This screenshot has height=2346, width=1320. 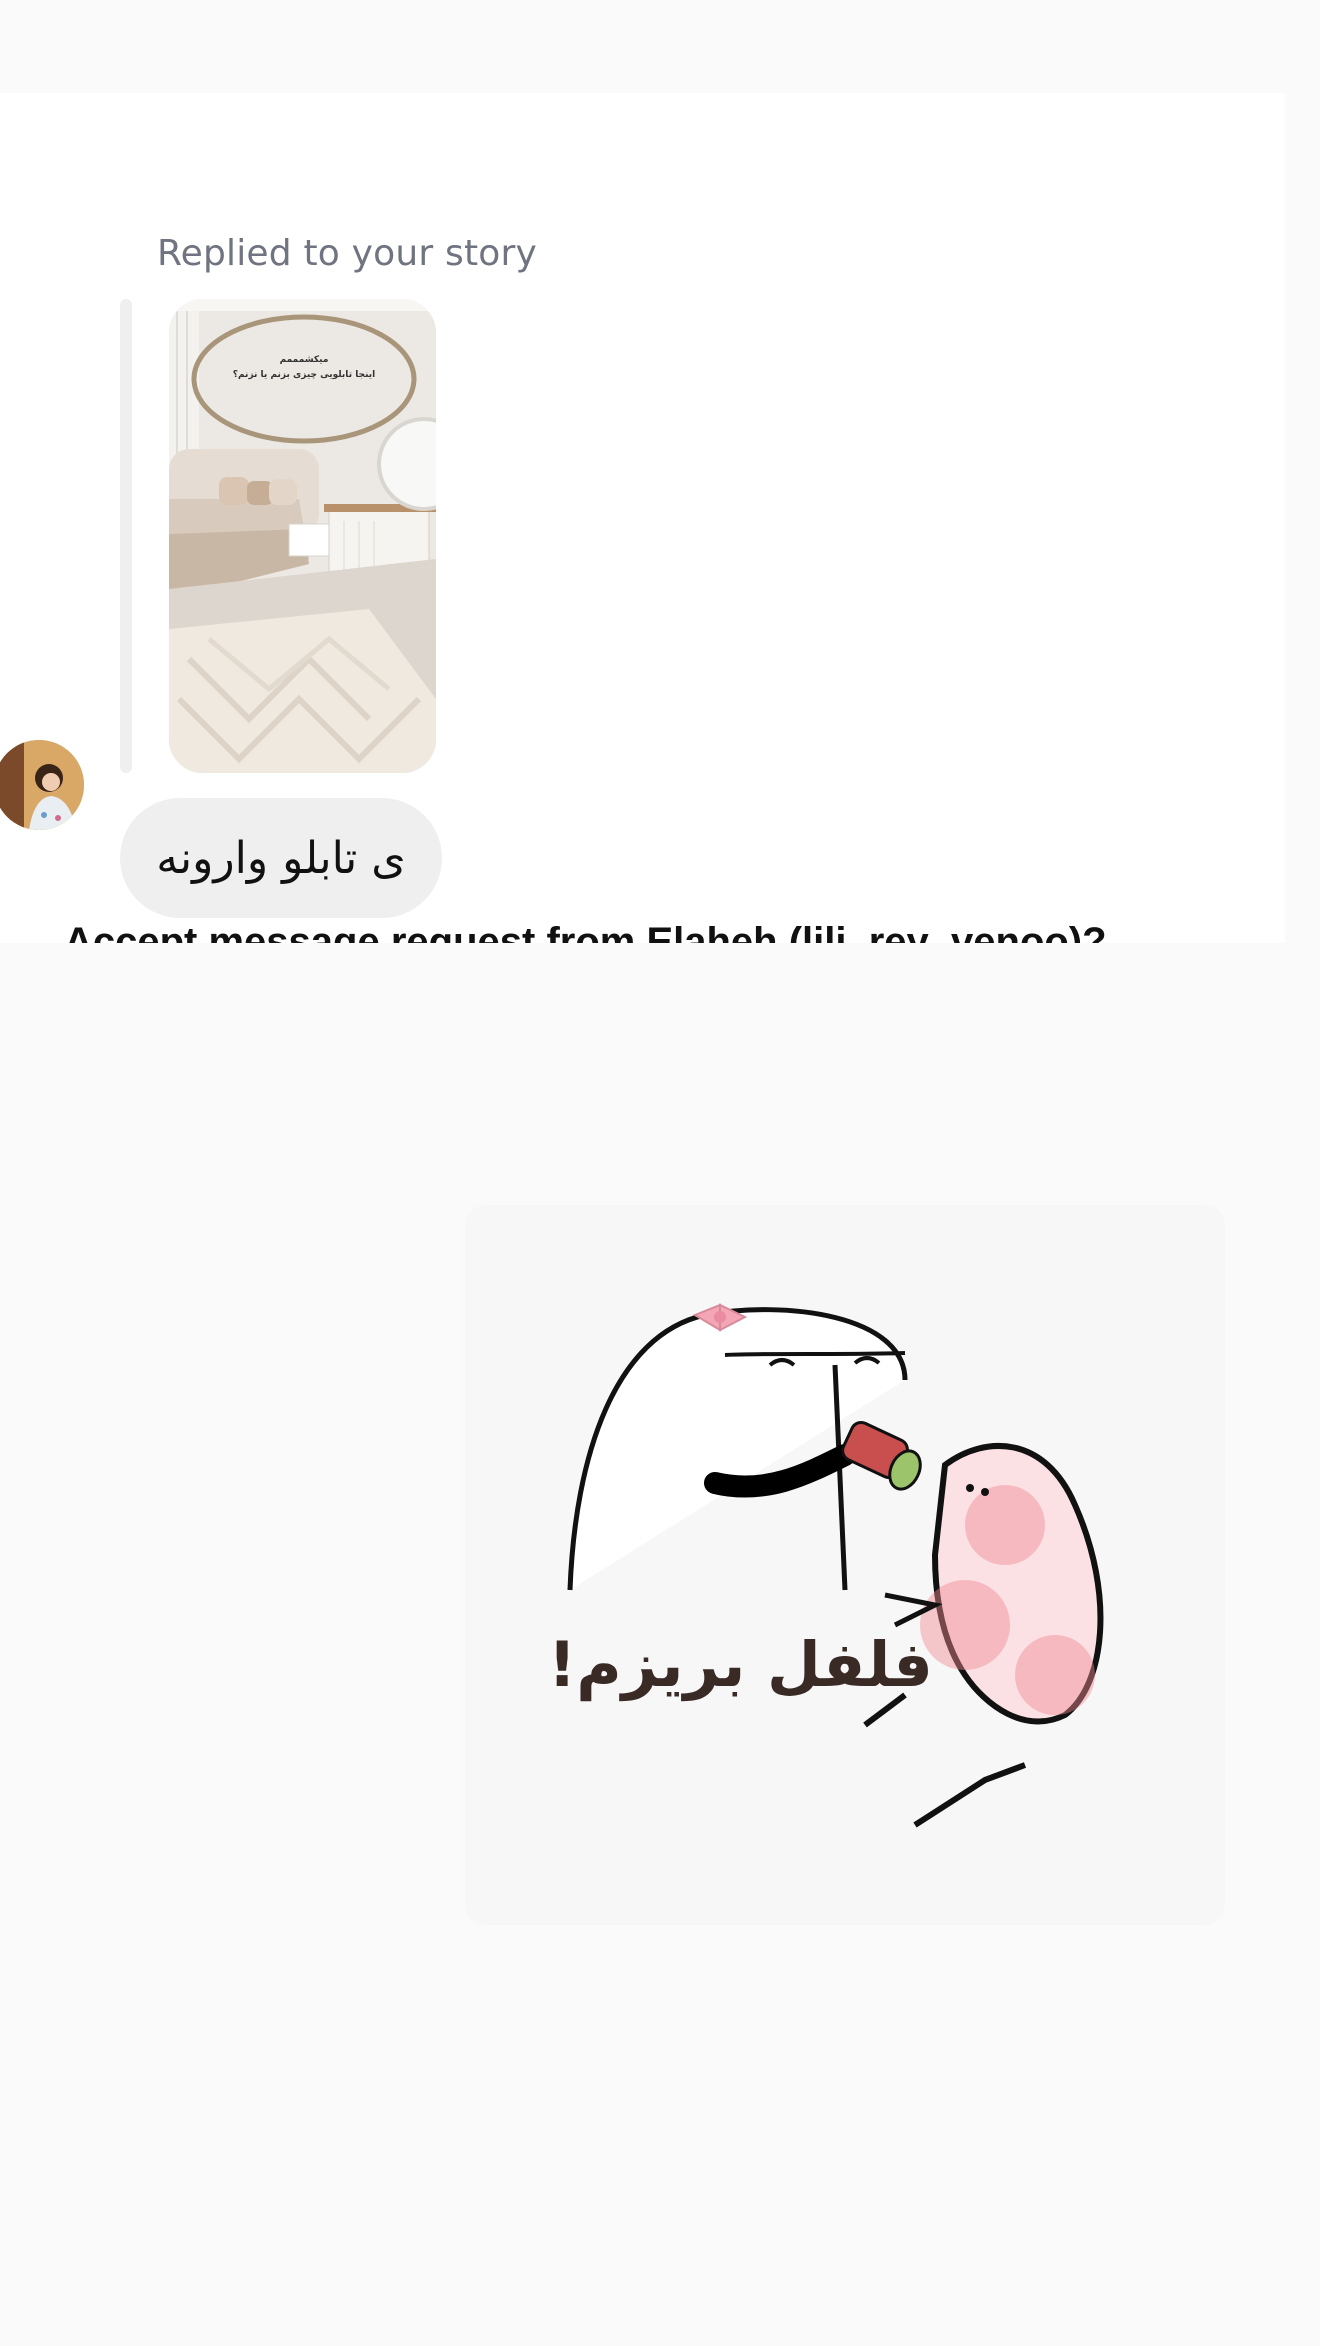 What do you see at coordinates (304, 360) in the screenshot?
I see `story-overlay-line-1: میکشمممم` at bounding box center [304, 360].